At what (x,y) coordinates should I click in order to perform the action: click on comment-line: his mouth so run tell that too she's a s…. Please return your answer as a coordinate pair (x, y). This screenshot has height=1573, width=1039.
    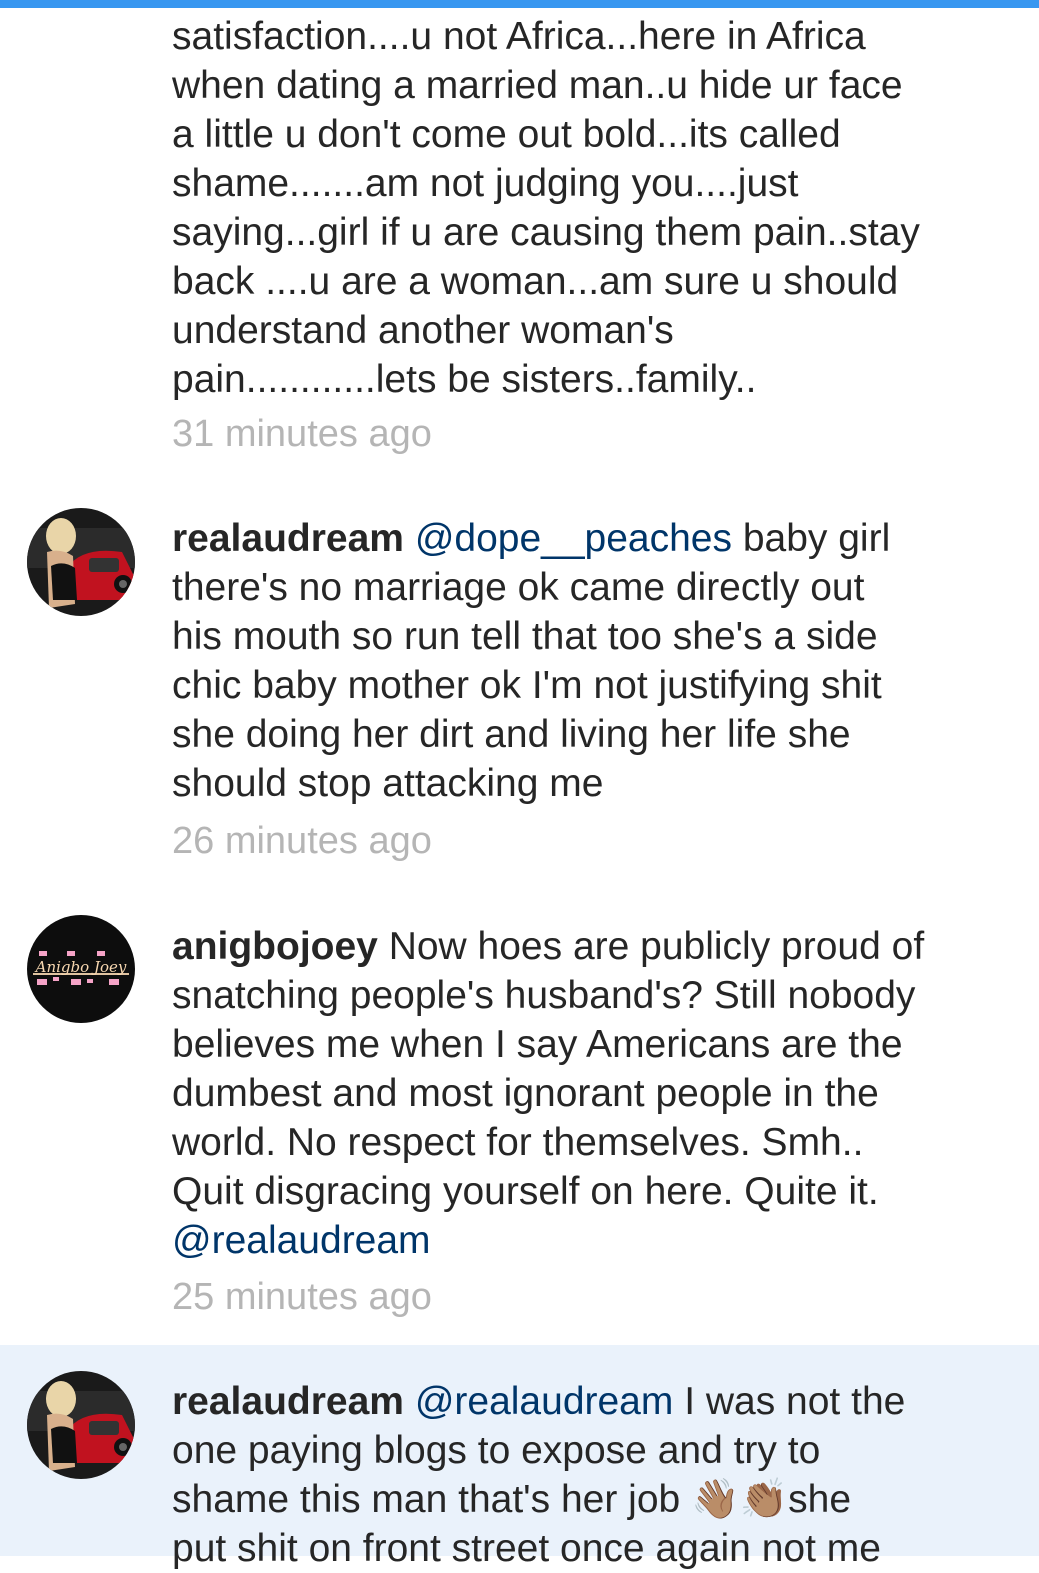
    Looking at the image, I should click on (525, 636).